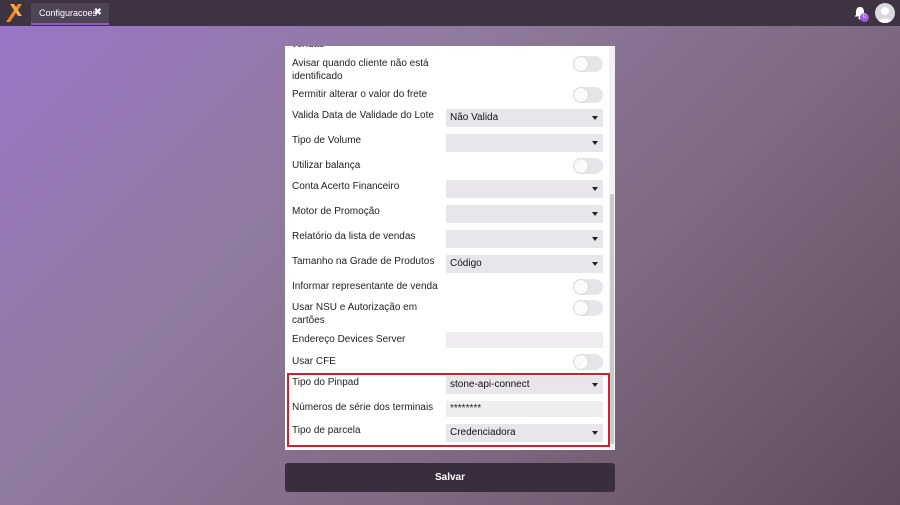  What do you see at coordinates (98, 13) in the screenshot?
I see `close-icon: ✖` at bounding box center [98, 13].